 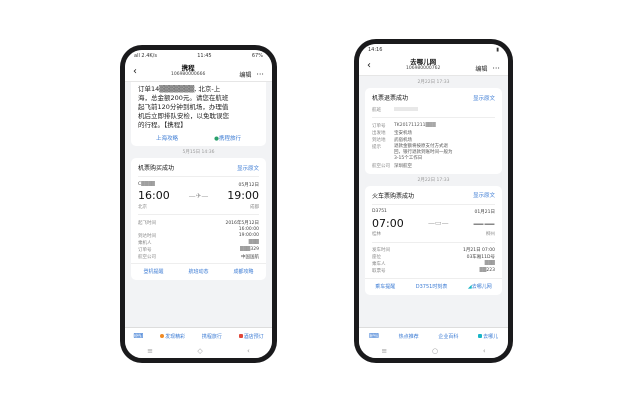 What do you see at coordinates (248, 235) in the screenshot?
I see `row-value: 19:00:00` at bounding box center [248, 235].